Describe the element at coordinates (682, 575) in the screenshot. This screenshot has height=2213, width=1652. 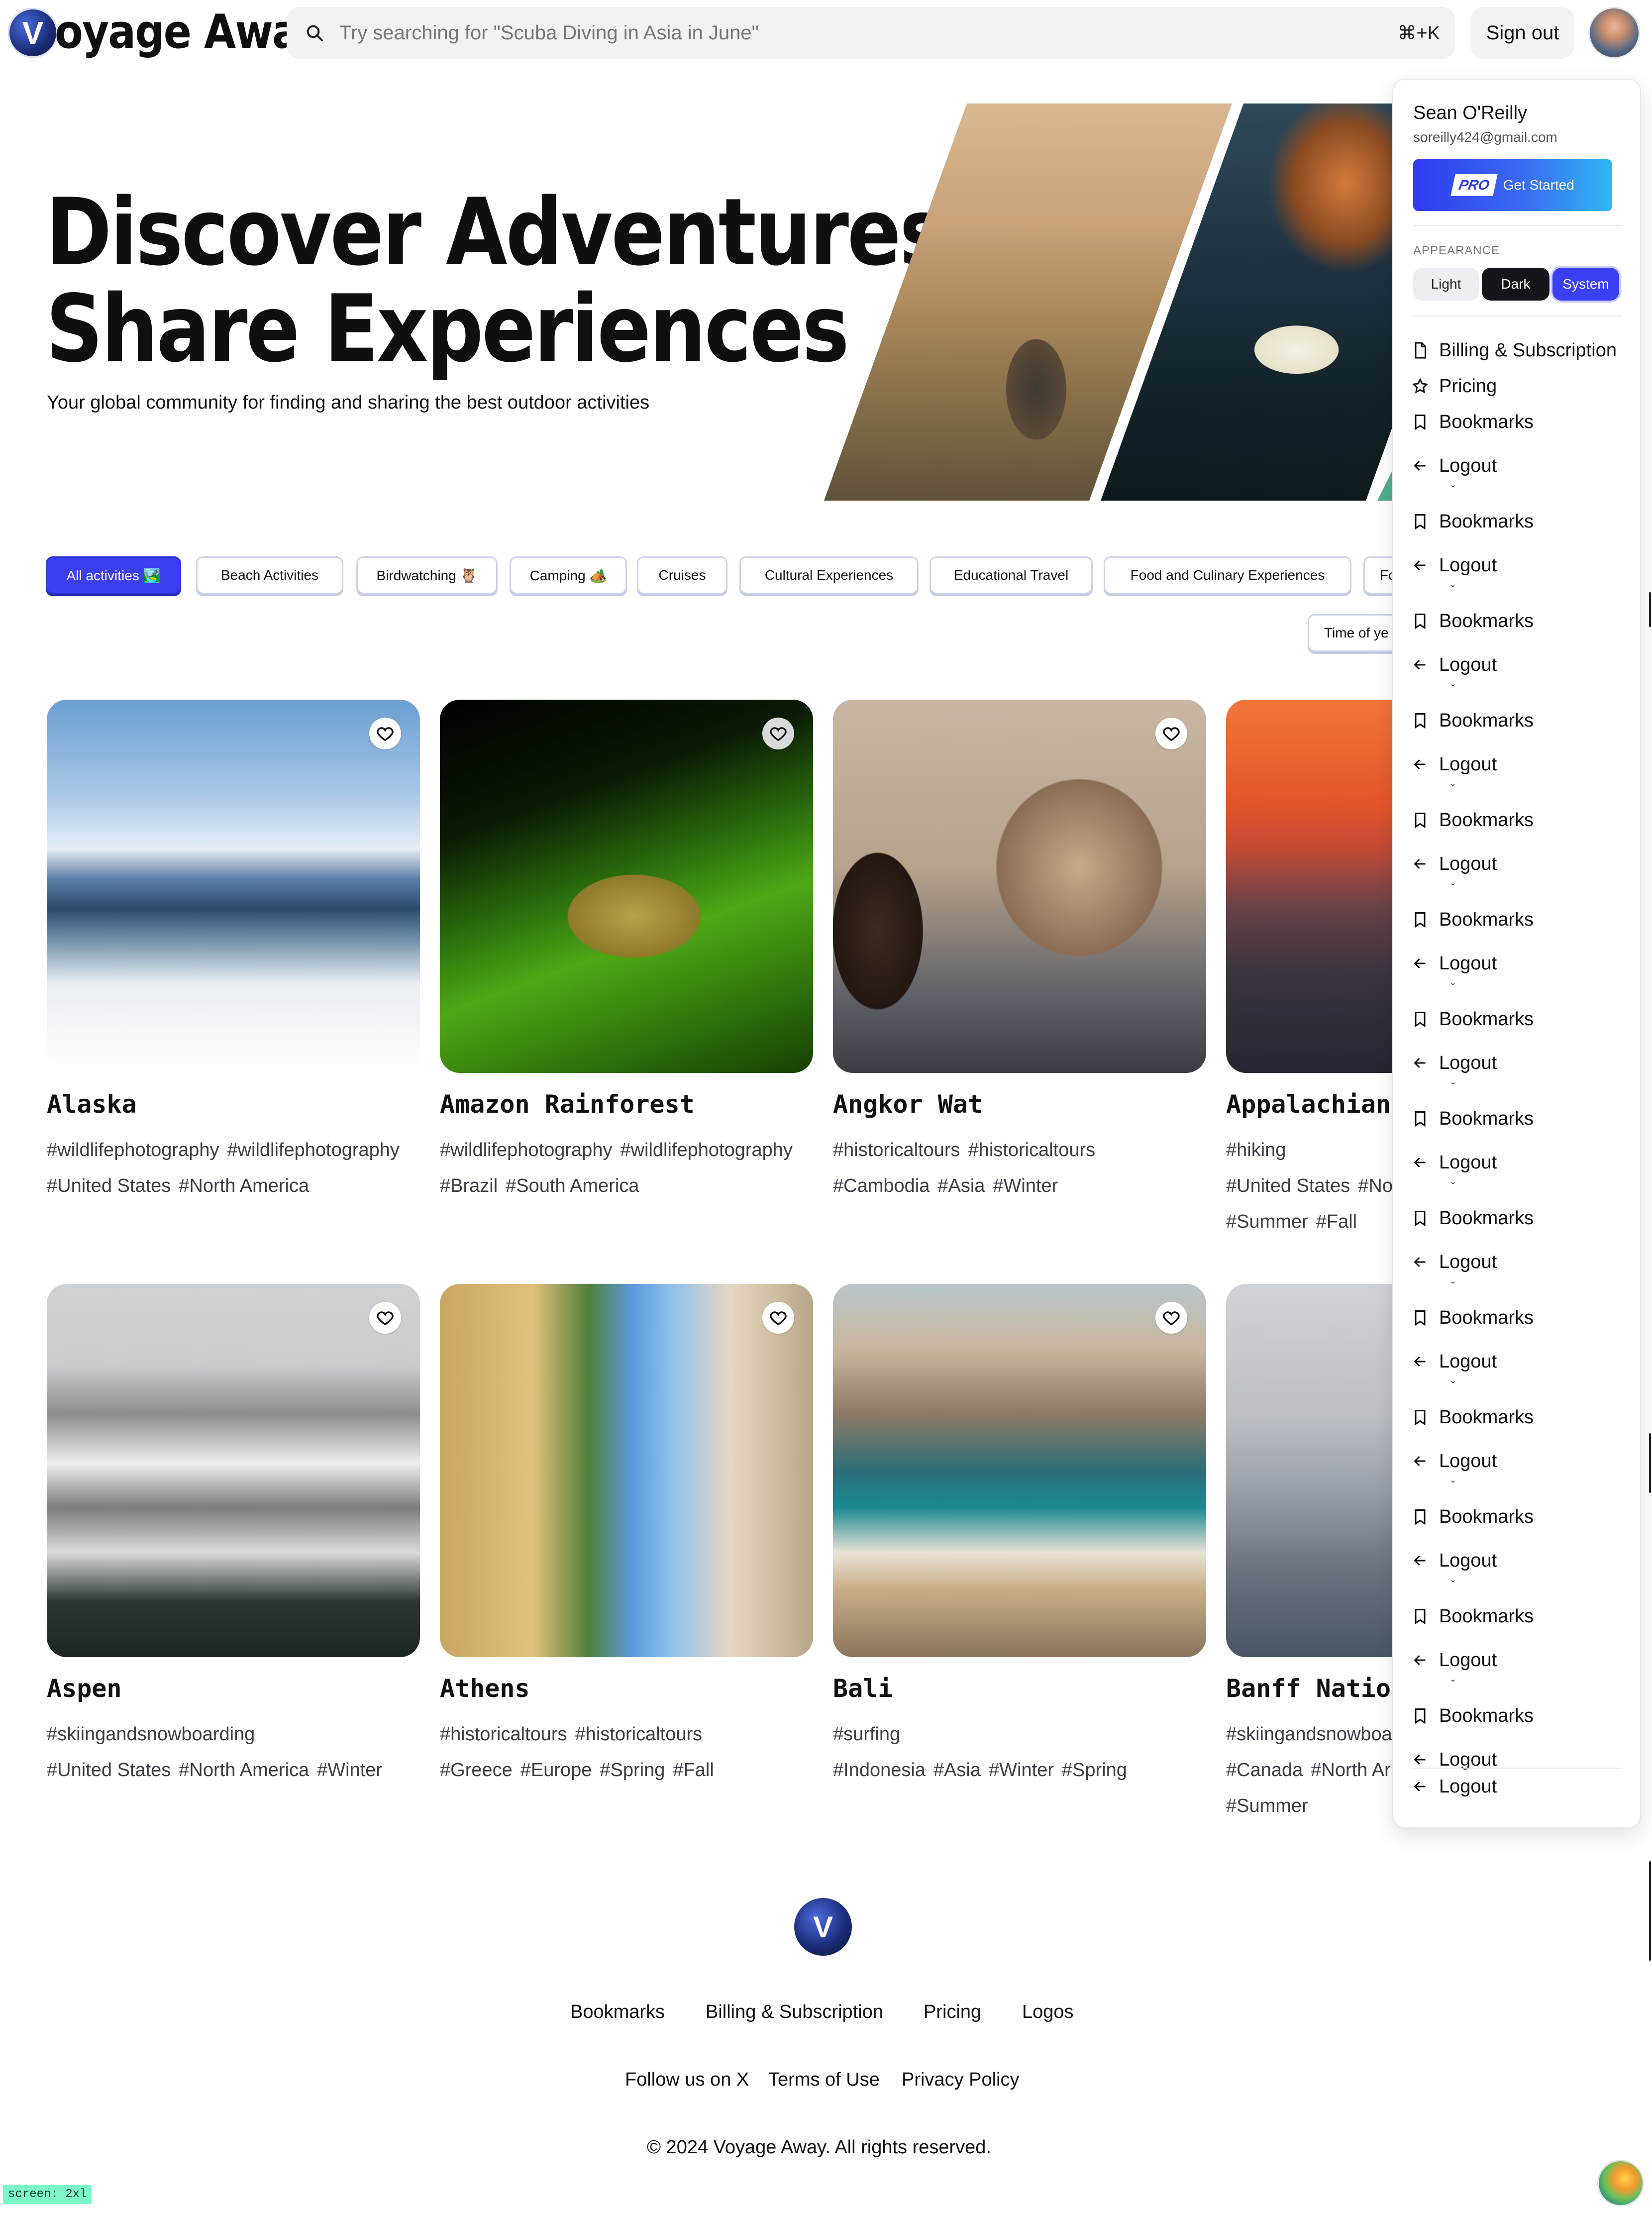
I see `filter-cruises: Cruises` at that location.